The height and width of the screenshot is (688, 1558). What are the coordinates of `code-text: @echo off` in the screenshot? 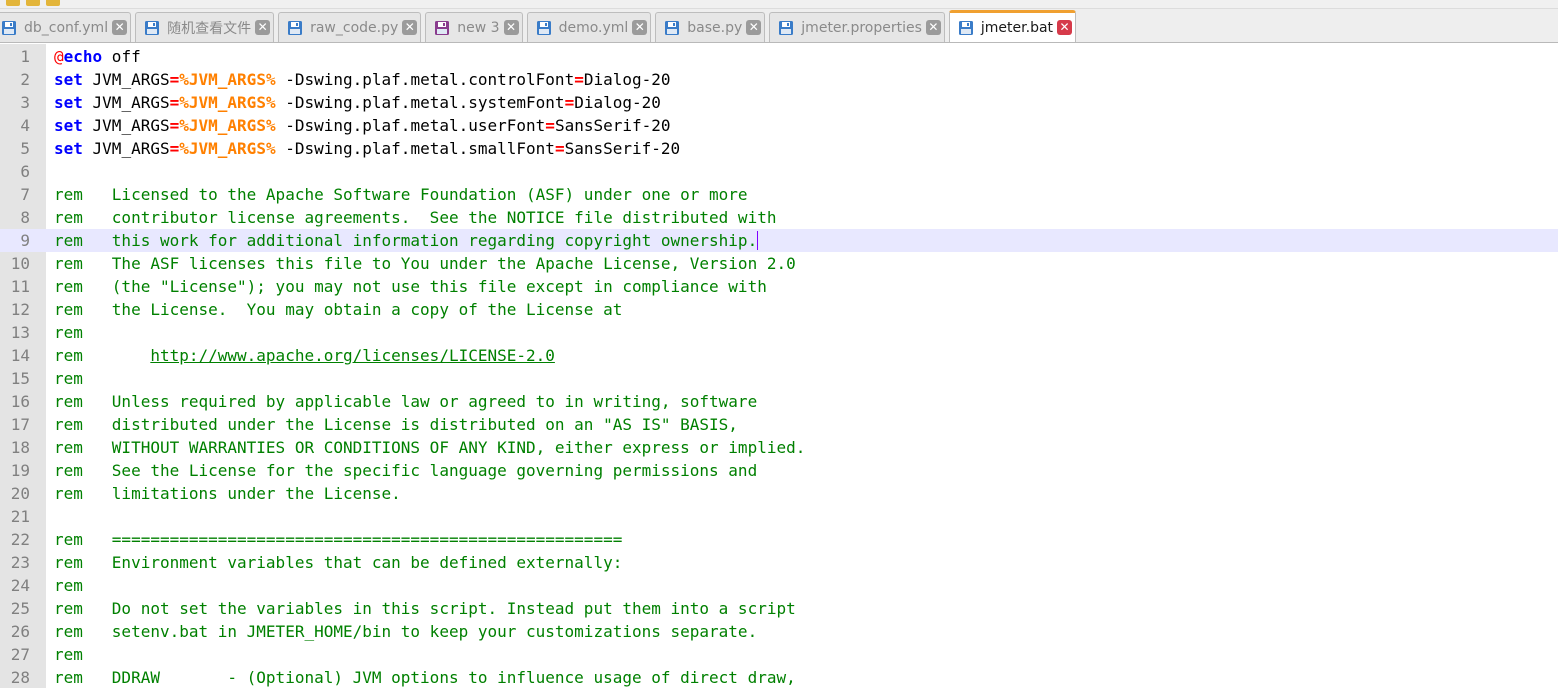 It's located at (97, 56).